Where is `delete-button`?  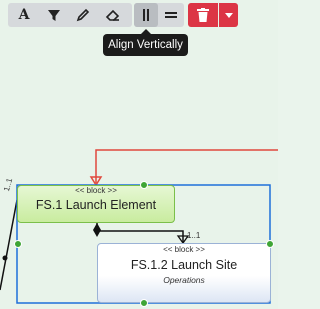 delete-button is located at coordinates (203, 15).